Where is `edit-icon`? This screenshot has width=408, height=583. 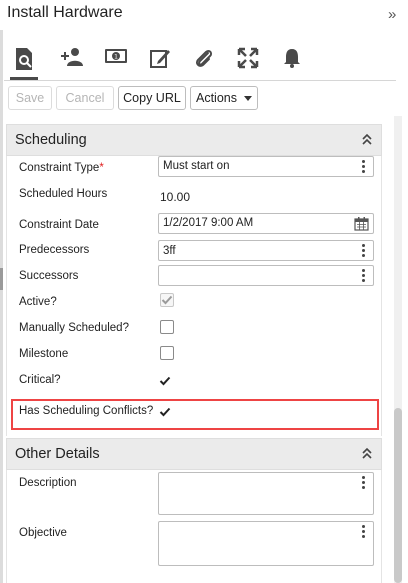 edit-icon is located at coordinates (160, 59).